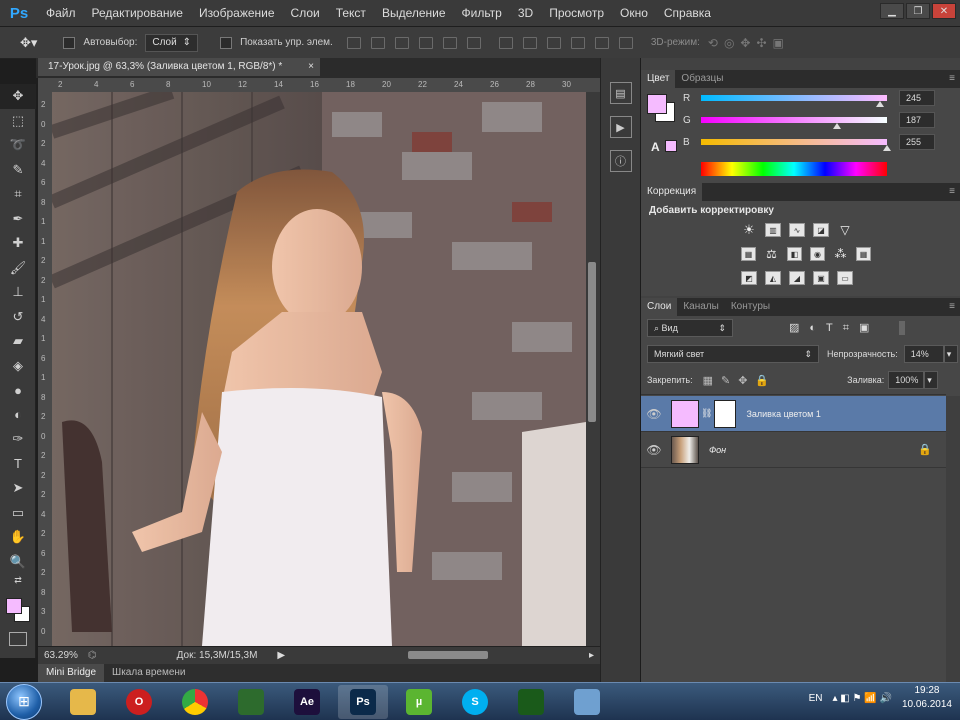  Describe the element at coordinates (18, 513) in the screenshot. I see `shape-tool-icon: ▭` at that location.